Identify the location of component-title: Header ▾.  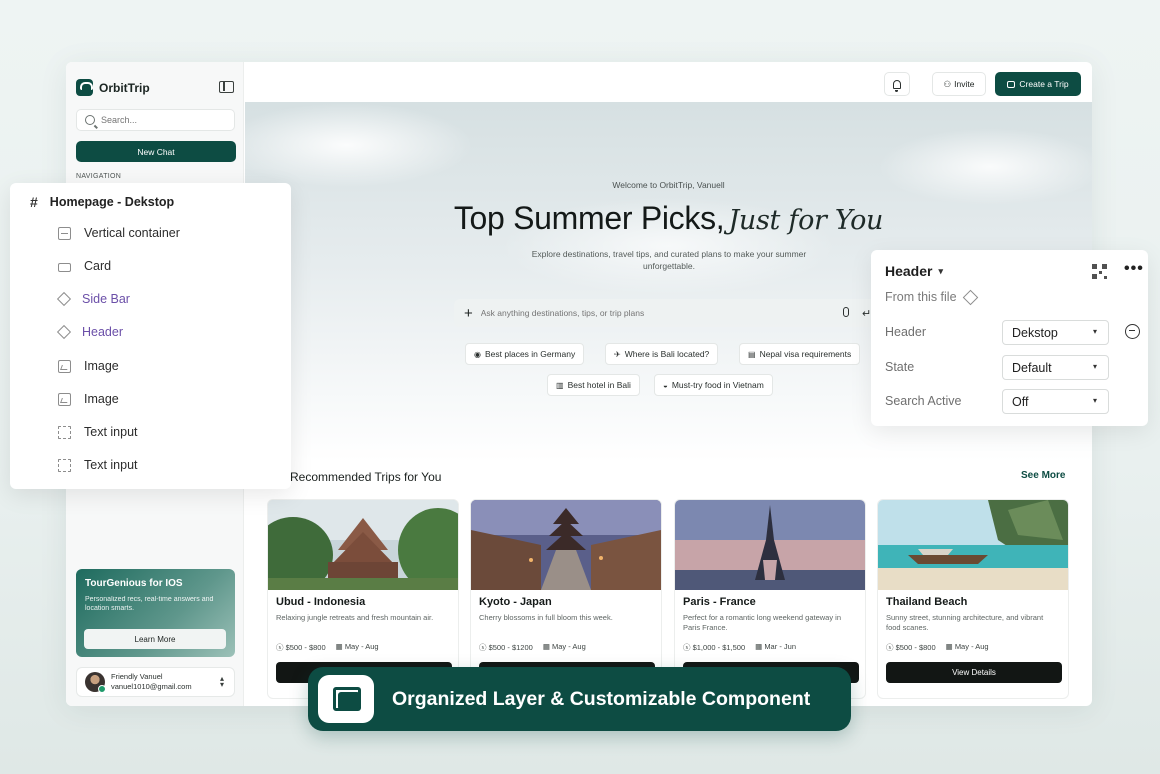
(914, 271).